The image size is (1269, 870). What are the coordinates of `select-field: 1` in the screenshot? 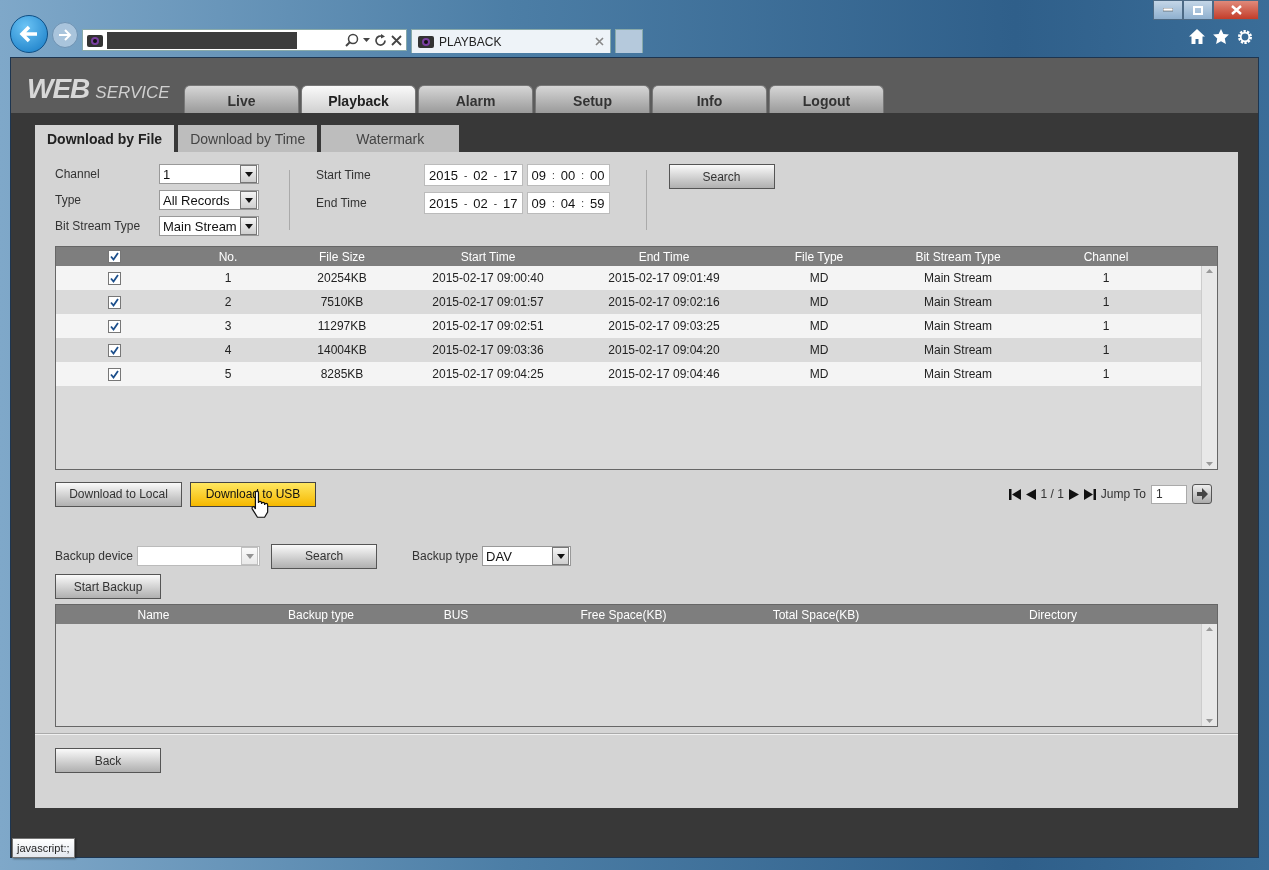 It's located at (209, 174).